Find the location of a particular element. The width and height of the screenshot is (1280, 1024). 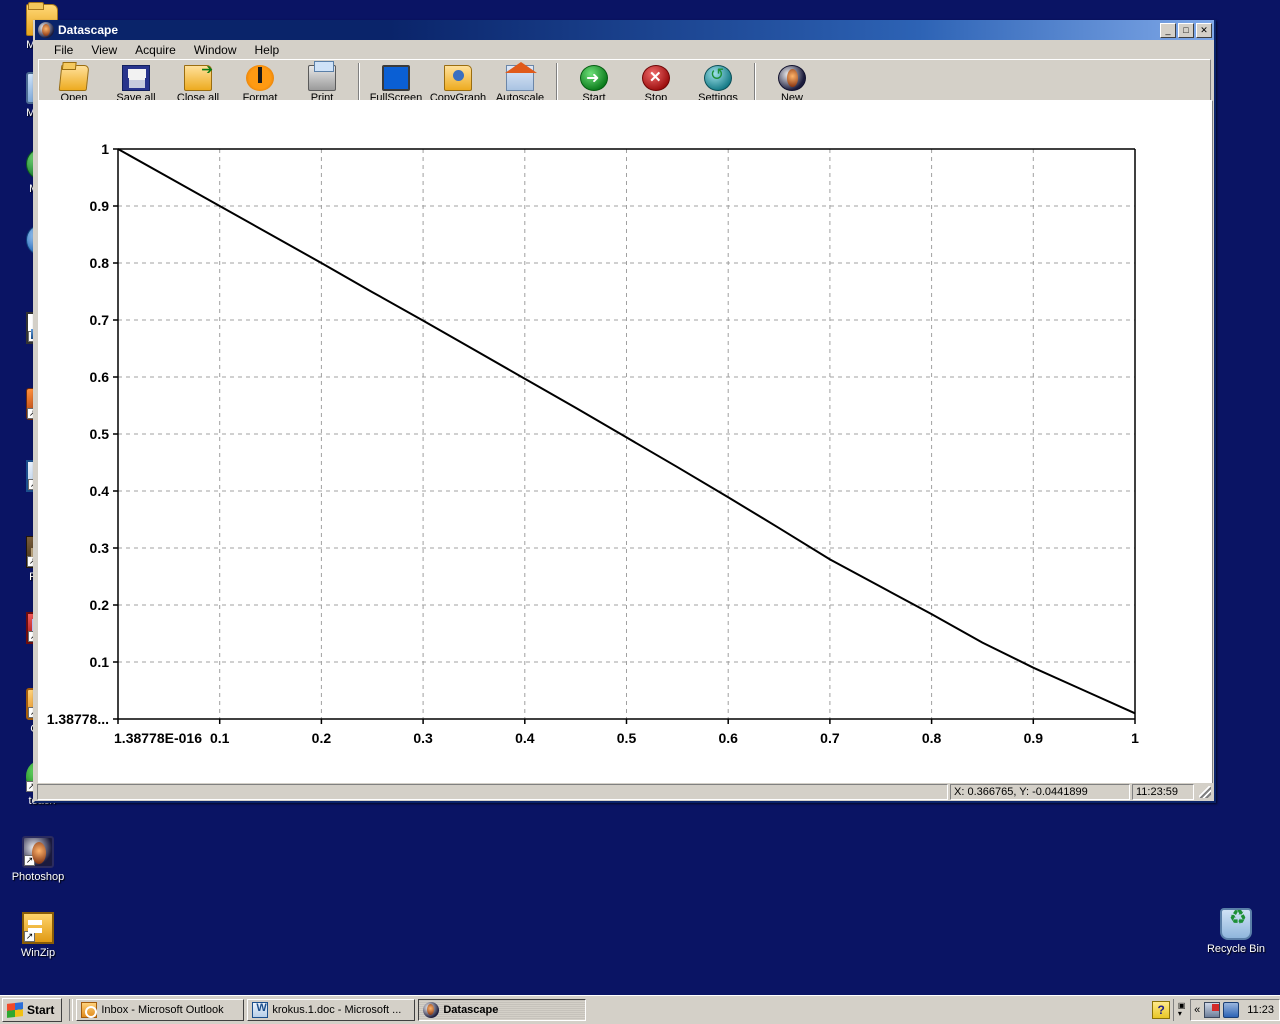

printer-icon is located at coordinates (322, 76).